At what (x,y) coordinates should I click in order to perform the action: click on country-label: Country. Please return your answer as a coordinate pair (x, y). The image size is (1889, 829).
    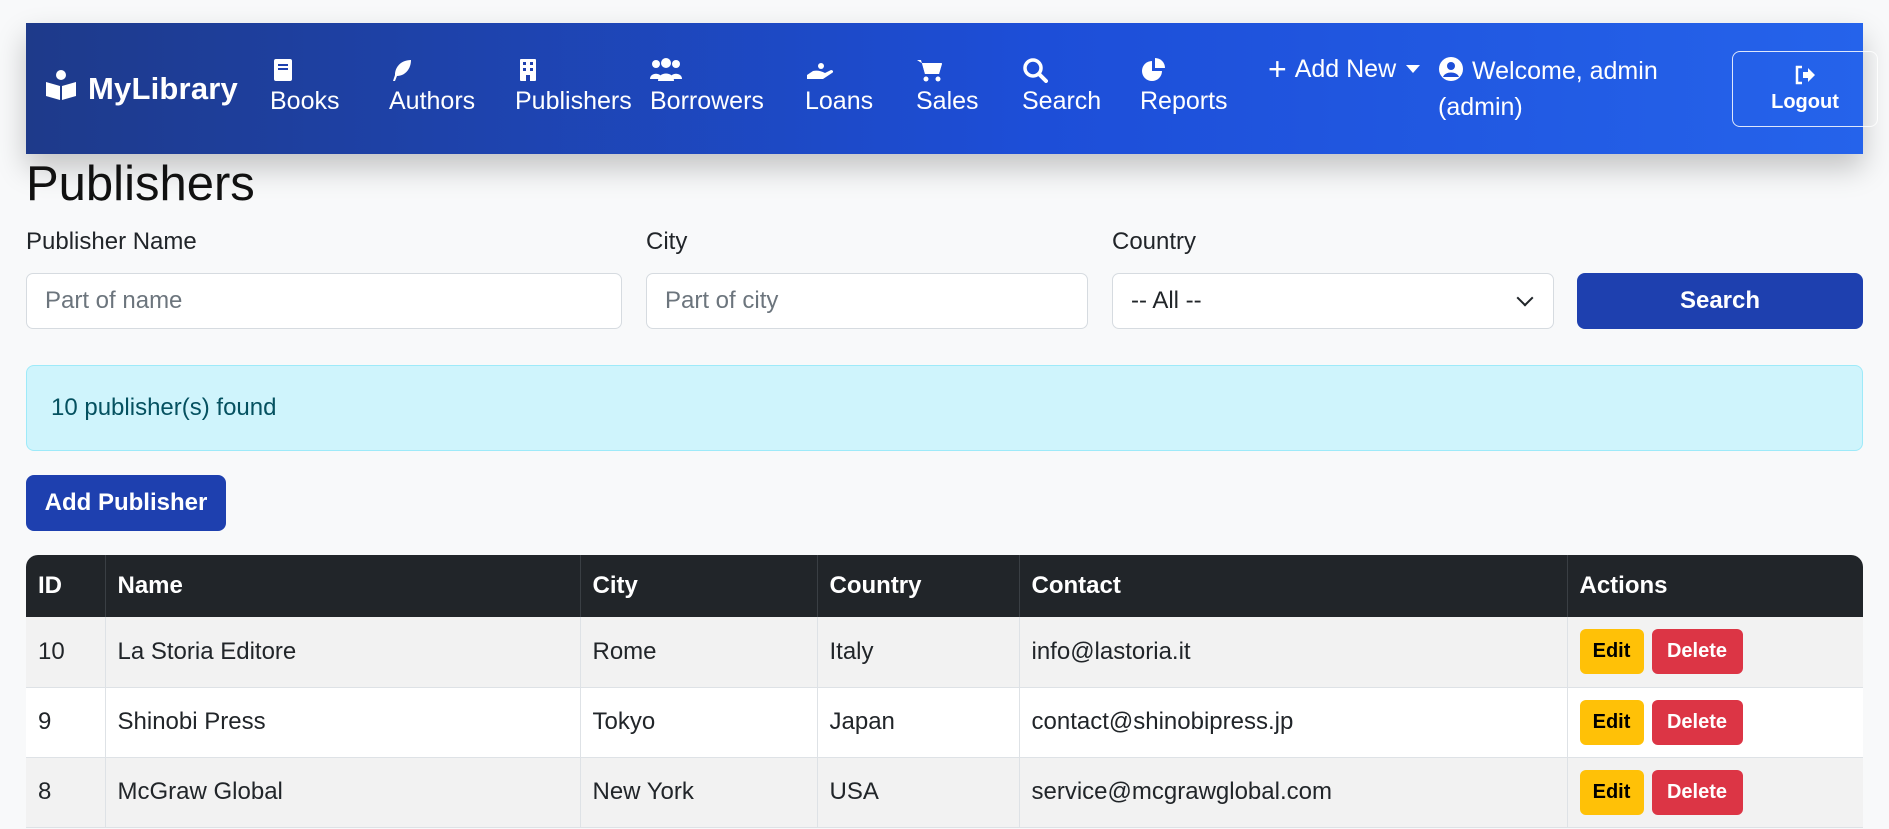
    Looking at the image, I should click on (1154, 241).